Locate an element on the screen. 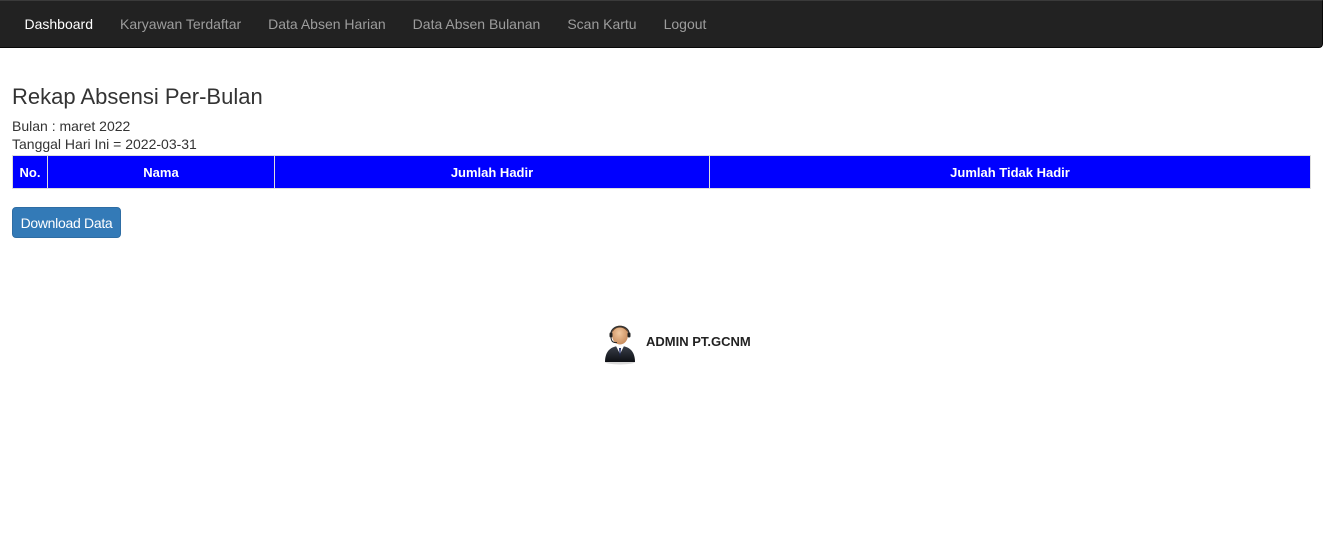 The image size is (1324, 557). nav-item-data-absen-bulanan: Data Absen Bulanan is located at coordinates (476, 24).